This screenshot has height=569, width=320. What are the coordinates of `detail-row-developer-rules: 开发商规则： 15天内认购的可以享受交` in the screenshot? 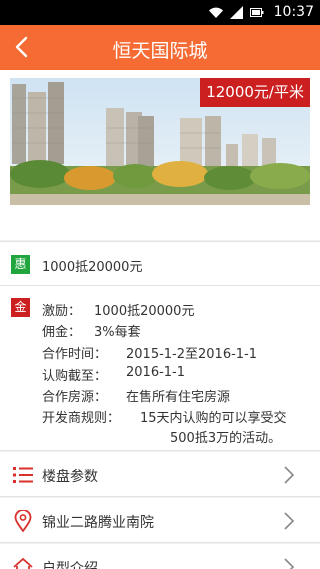 It's located at (164, 416).